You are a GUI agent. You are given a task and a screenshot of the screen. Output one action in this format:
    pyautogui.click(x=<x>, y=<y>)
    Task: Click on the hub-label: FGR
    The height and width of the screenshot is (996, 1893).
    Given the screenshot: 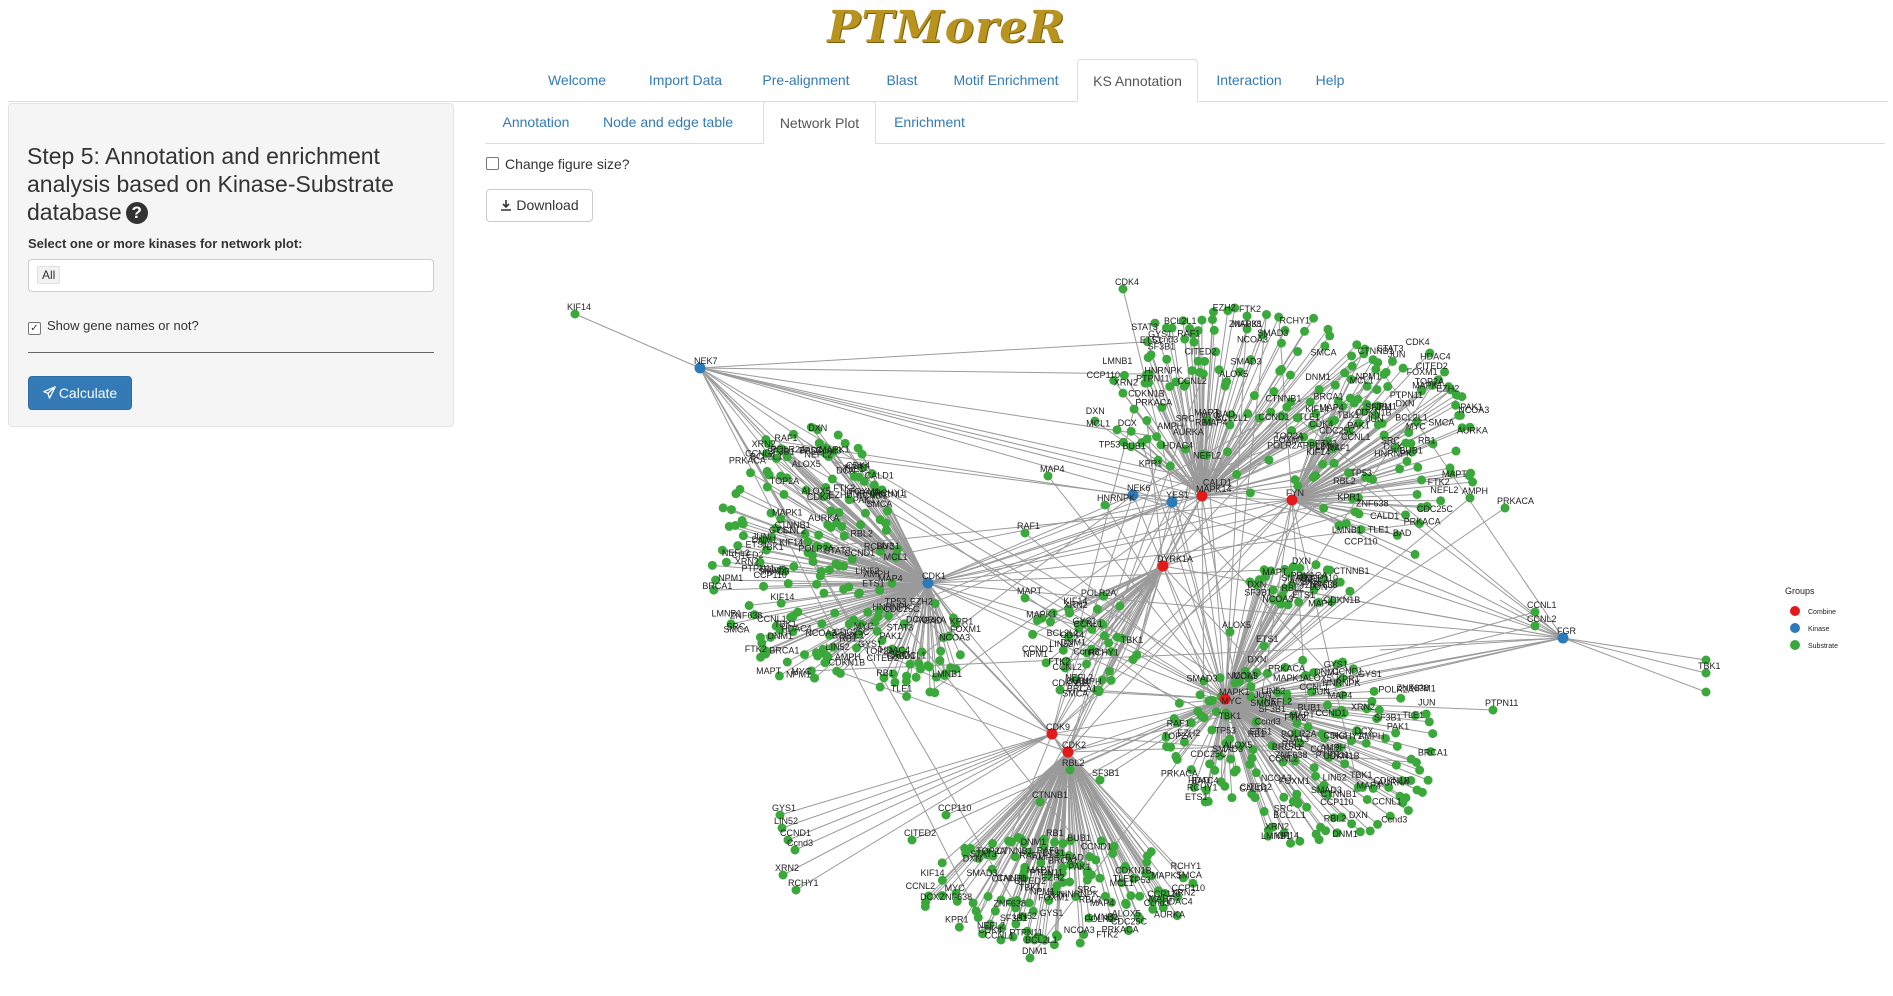 What is the action you would take?
    pyautogui.click(x=1566, y=631)
    